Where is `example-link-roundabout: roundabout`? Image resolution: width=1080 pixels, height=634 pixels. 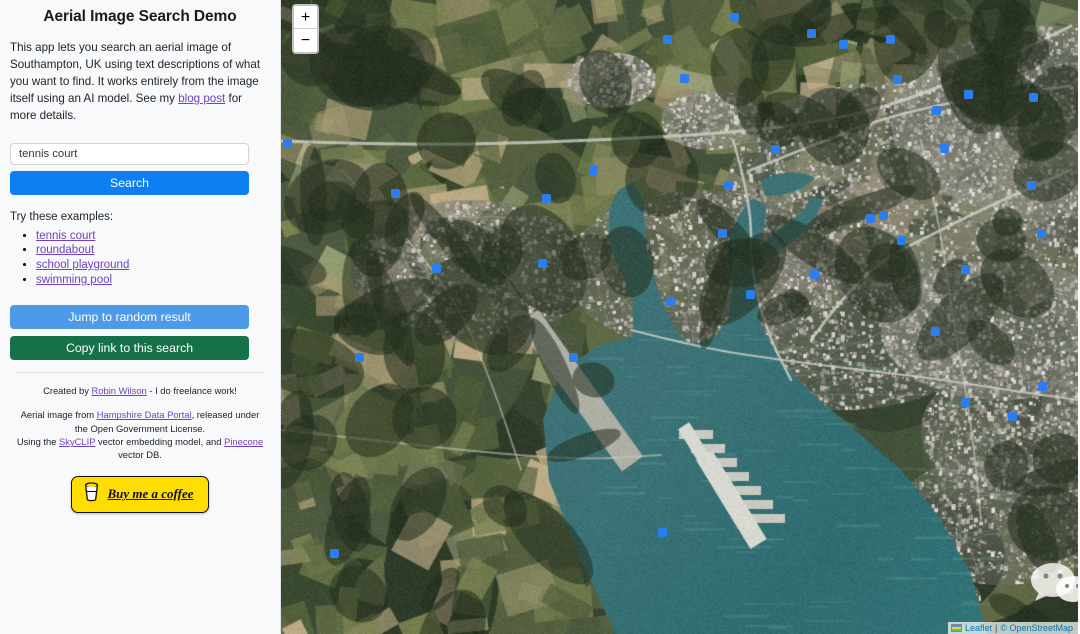 example-link-roundabout: roundabout is located at coordinates (65, 250).